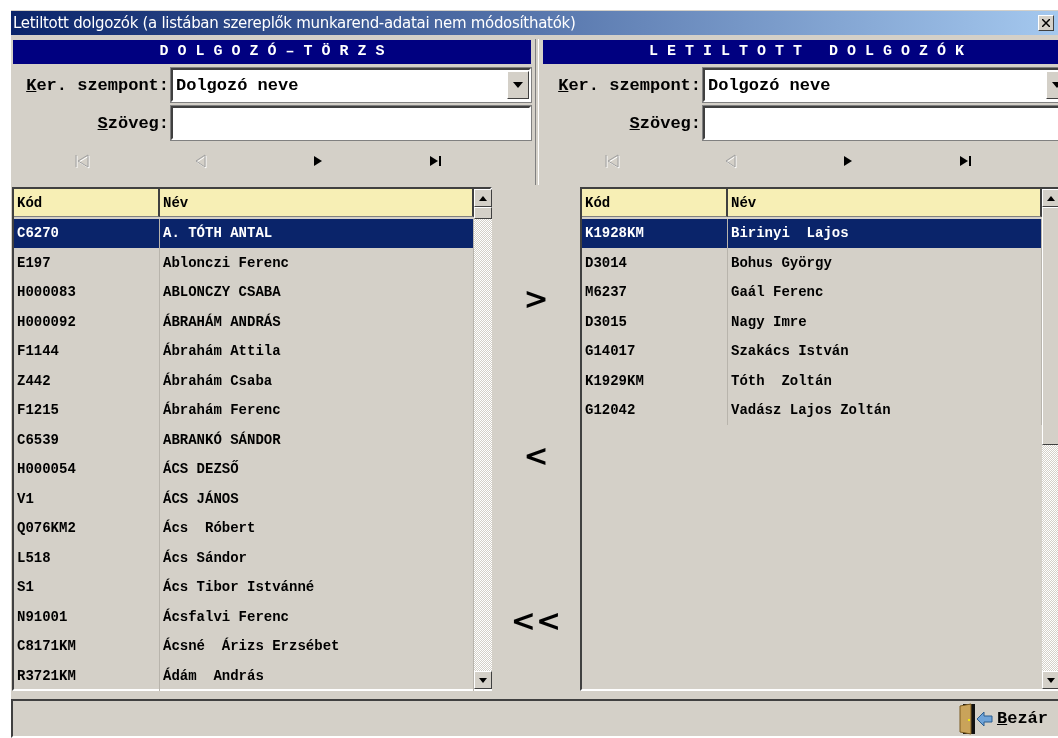 The image size is (1058, 738). Describe the element at coordinates (536, 621) in the screenshot. I see `transfer-button: <<` at that location.